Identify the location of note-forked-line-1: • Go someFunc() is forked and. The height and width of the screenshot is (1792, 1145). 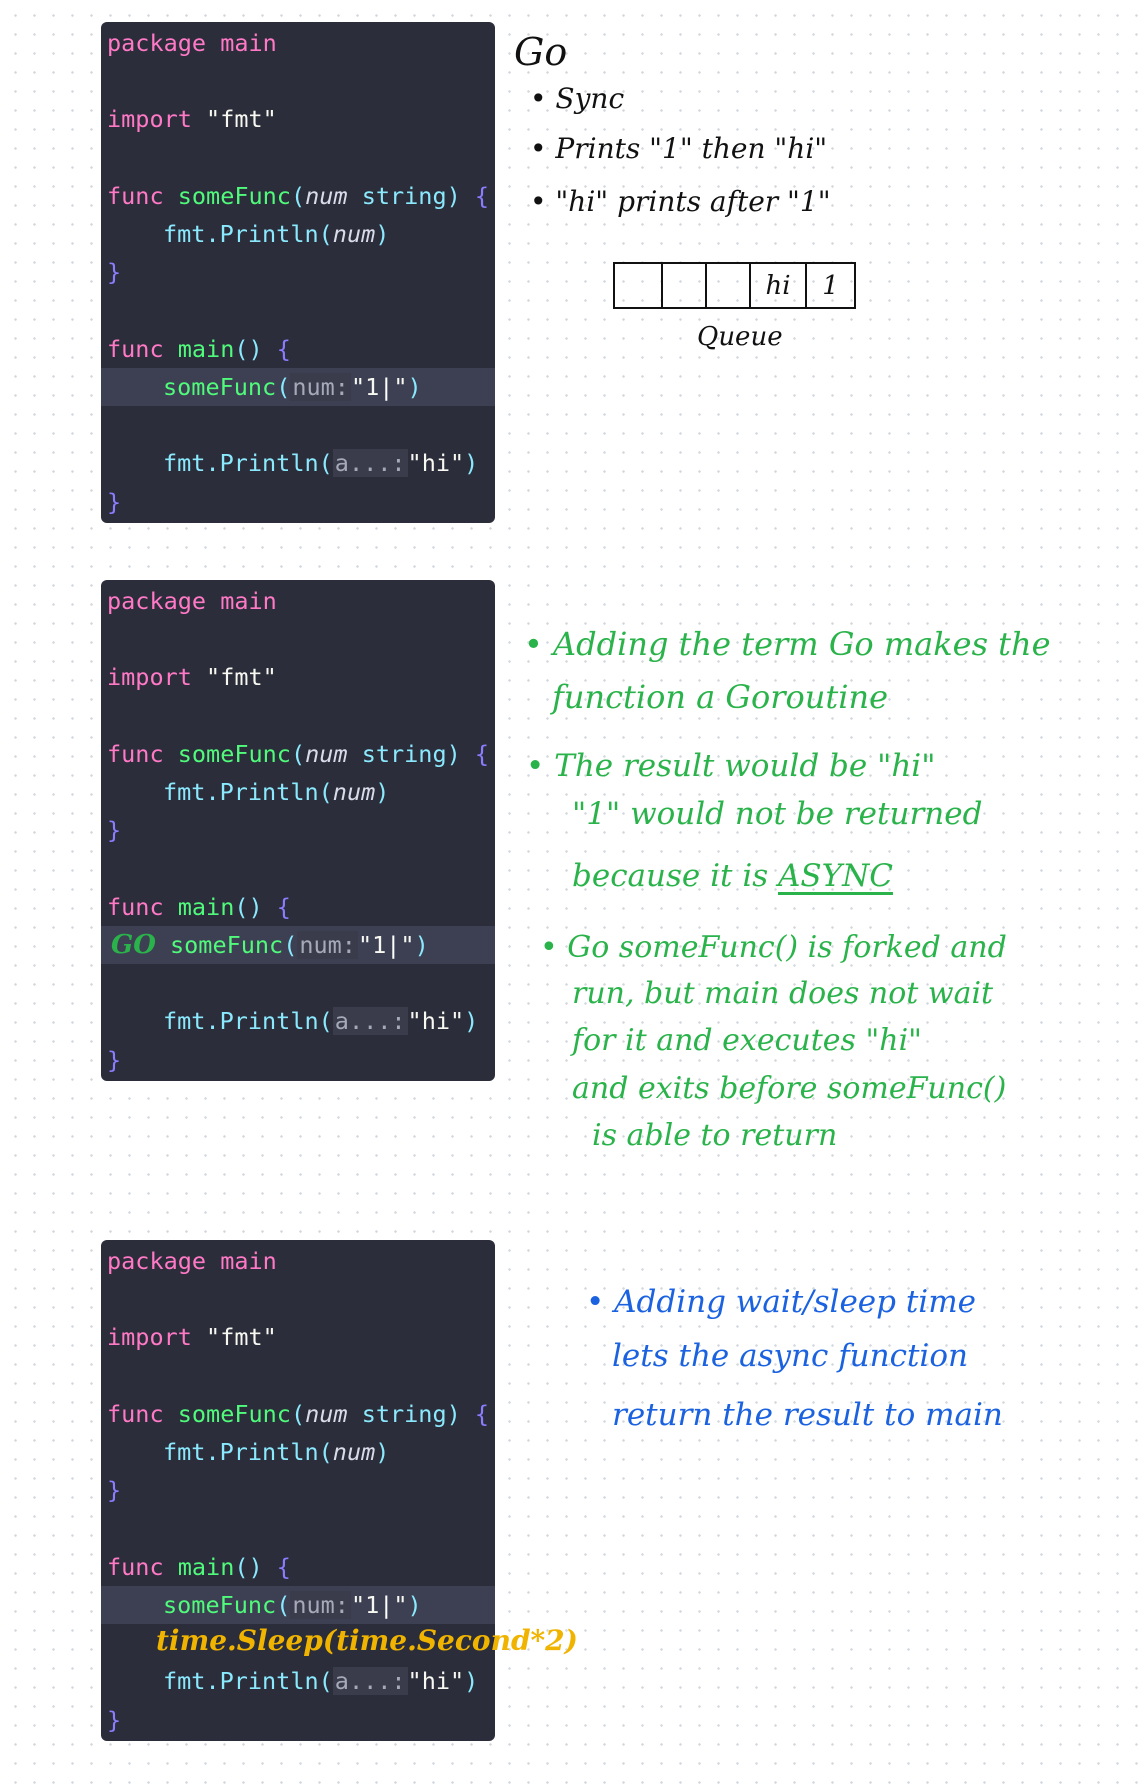
(773, 947).